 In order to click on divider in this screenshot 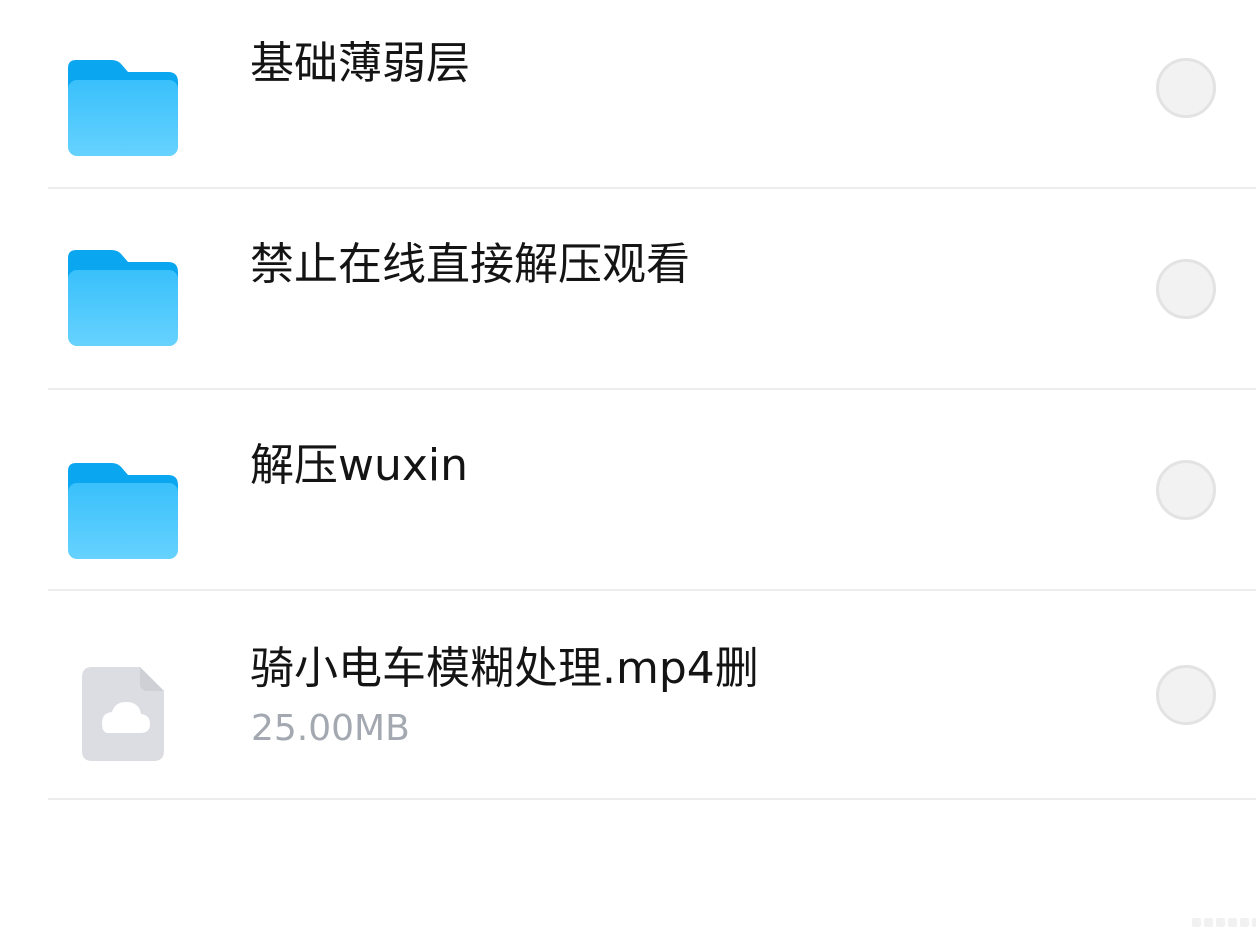, I will do `click(652, 799)`.